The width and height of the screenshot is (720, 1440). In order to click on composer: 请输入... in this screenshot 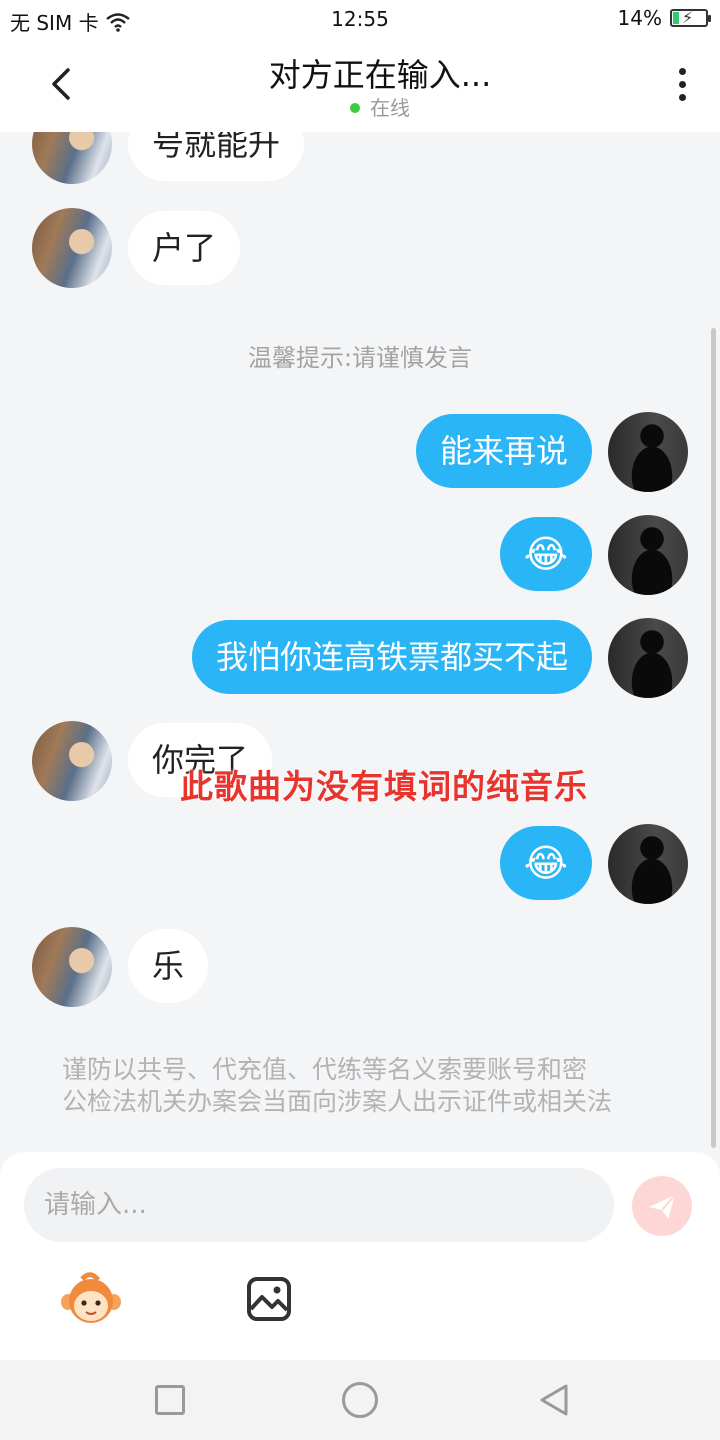, I will do `click(360, 1256)`.